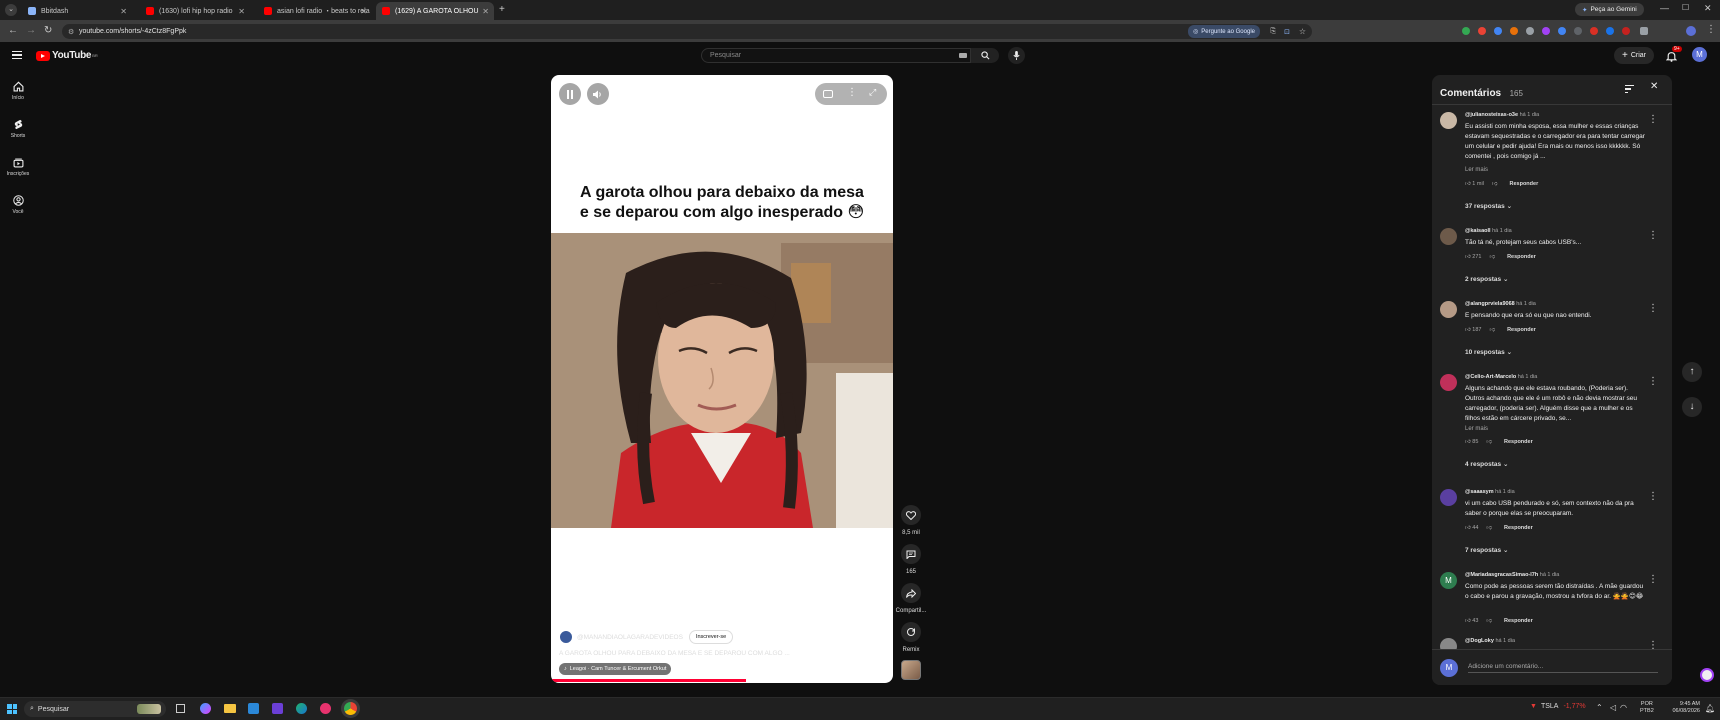  Describe the element at coordinates (1016, 55) in the screenshot. I see `voice-search-button` at that location.